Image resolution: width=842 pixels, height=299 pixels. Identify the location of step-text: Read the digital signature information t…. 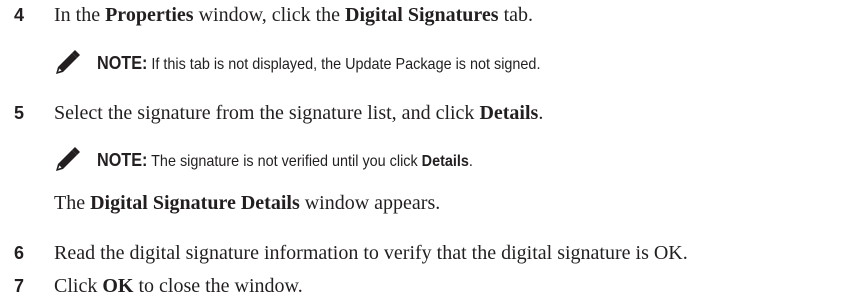
(371, 253).